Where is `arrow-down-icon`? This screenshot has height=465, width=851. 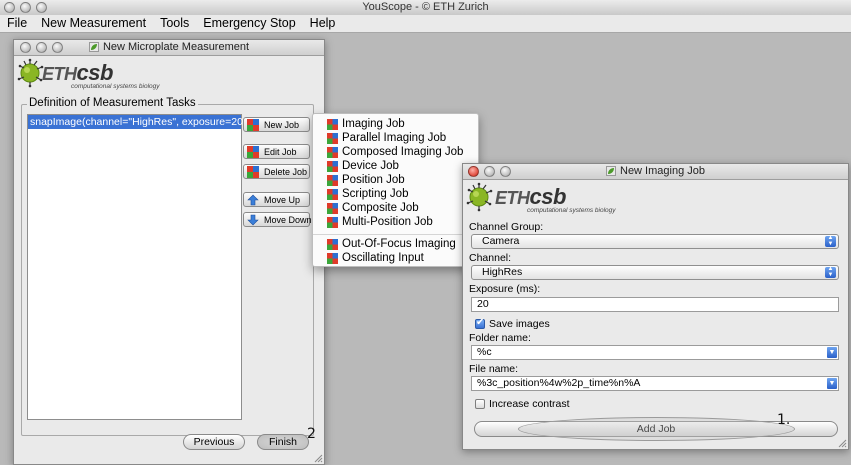 arrow-down-icon is located at coordinates (253, 219).